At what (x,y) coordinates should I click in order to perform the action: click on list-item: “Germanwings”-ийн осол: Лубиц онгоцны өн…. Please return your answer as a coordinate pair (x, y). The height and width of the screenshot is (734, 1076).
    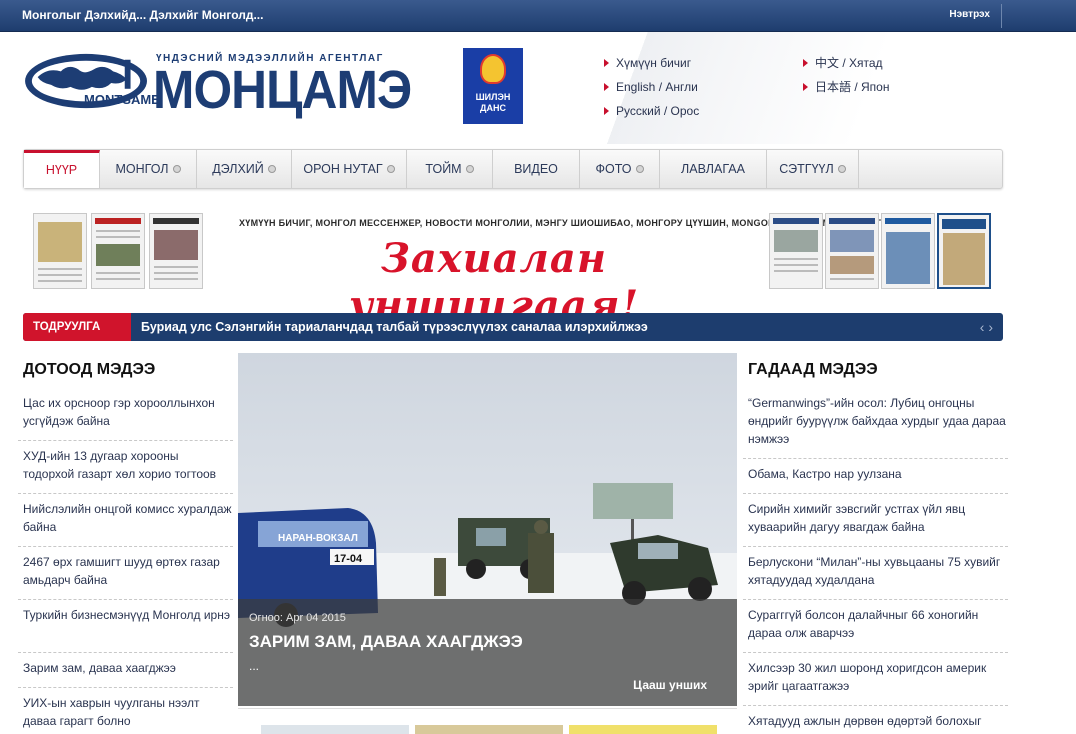
    Looking at the image, I should click on (875, 423).